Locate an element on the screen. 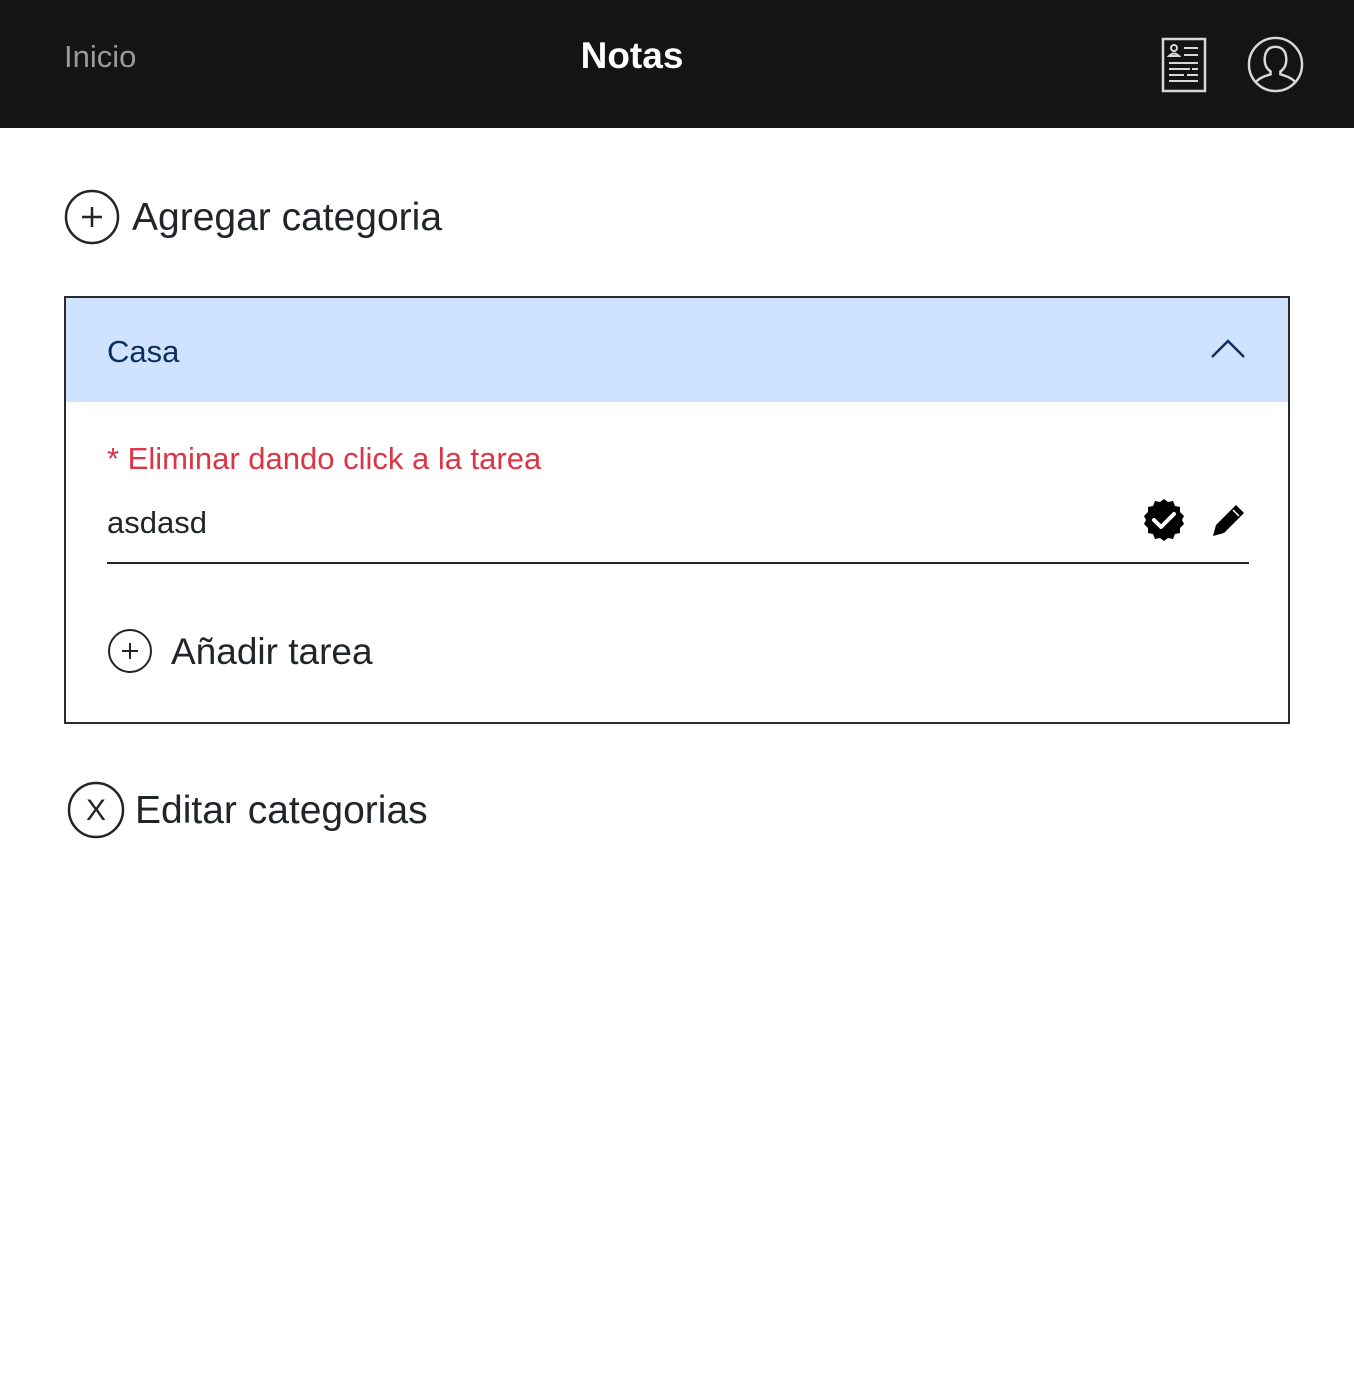  category-header: Casa is located at coordinates (677, 350).